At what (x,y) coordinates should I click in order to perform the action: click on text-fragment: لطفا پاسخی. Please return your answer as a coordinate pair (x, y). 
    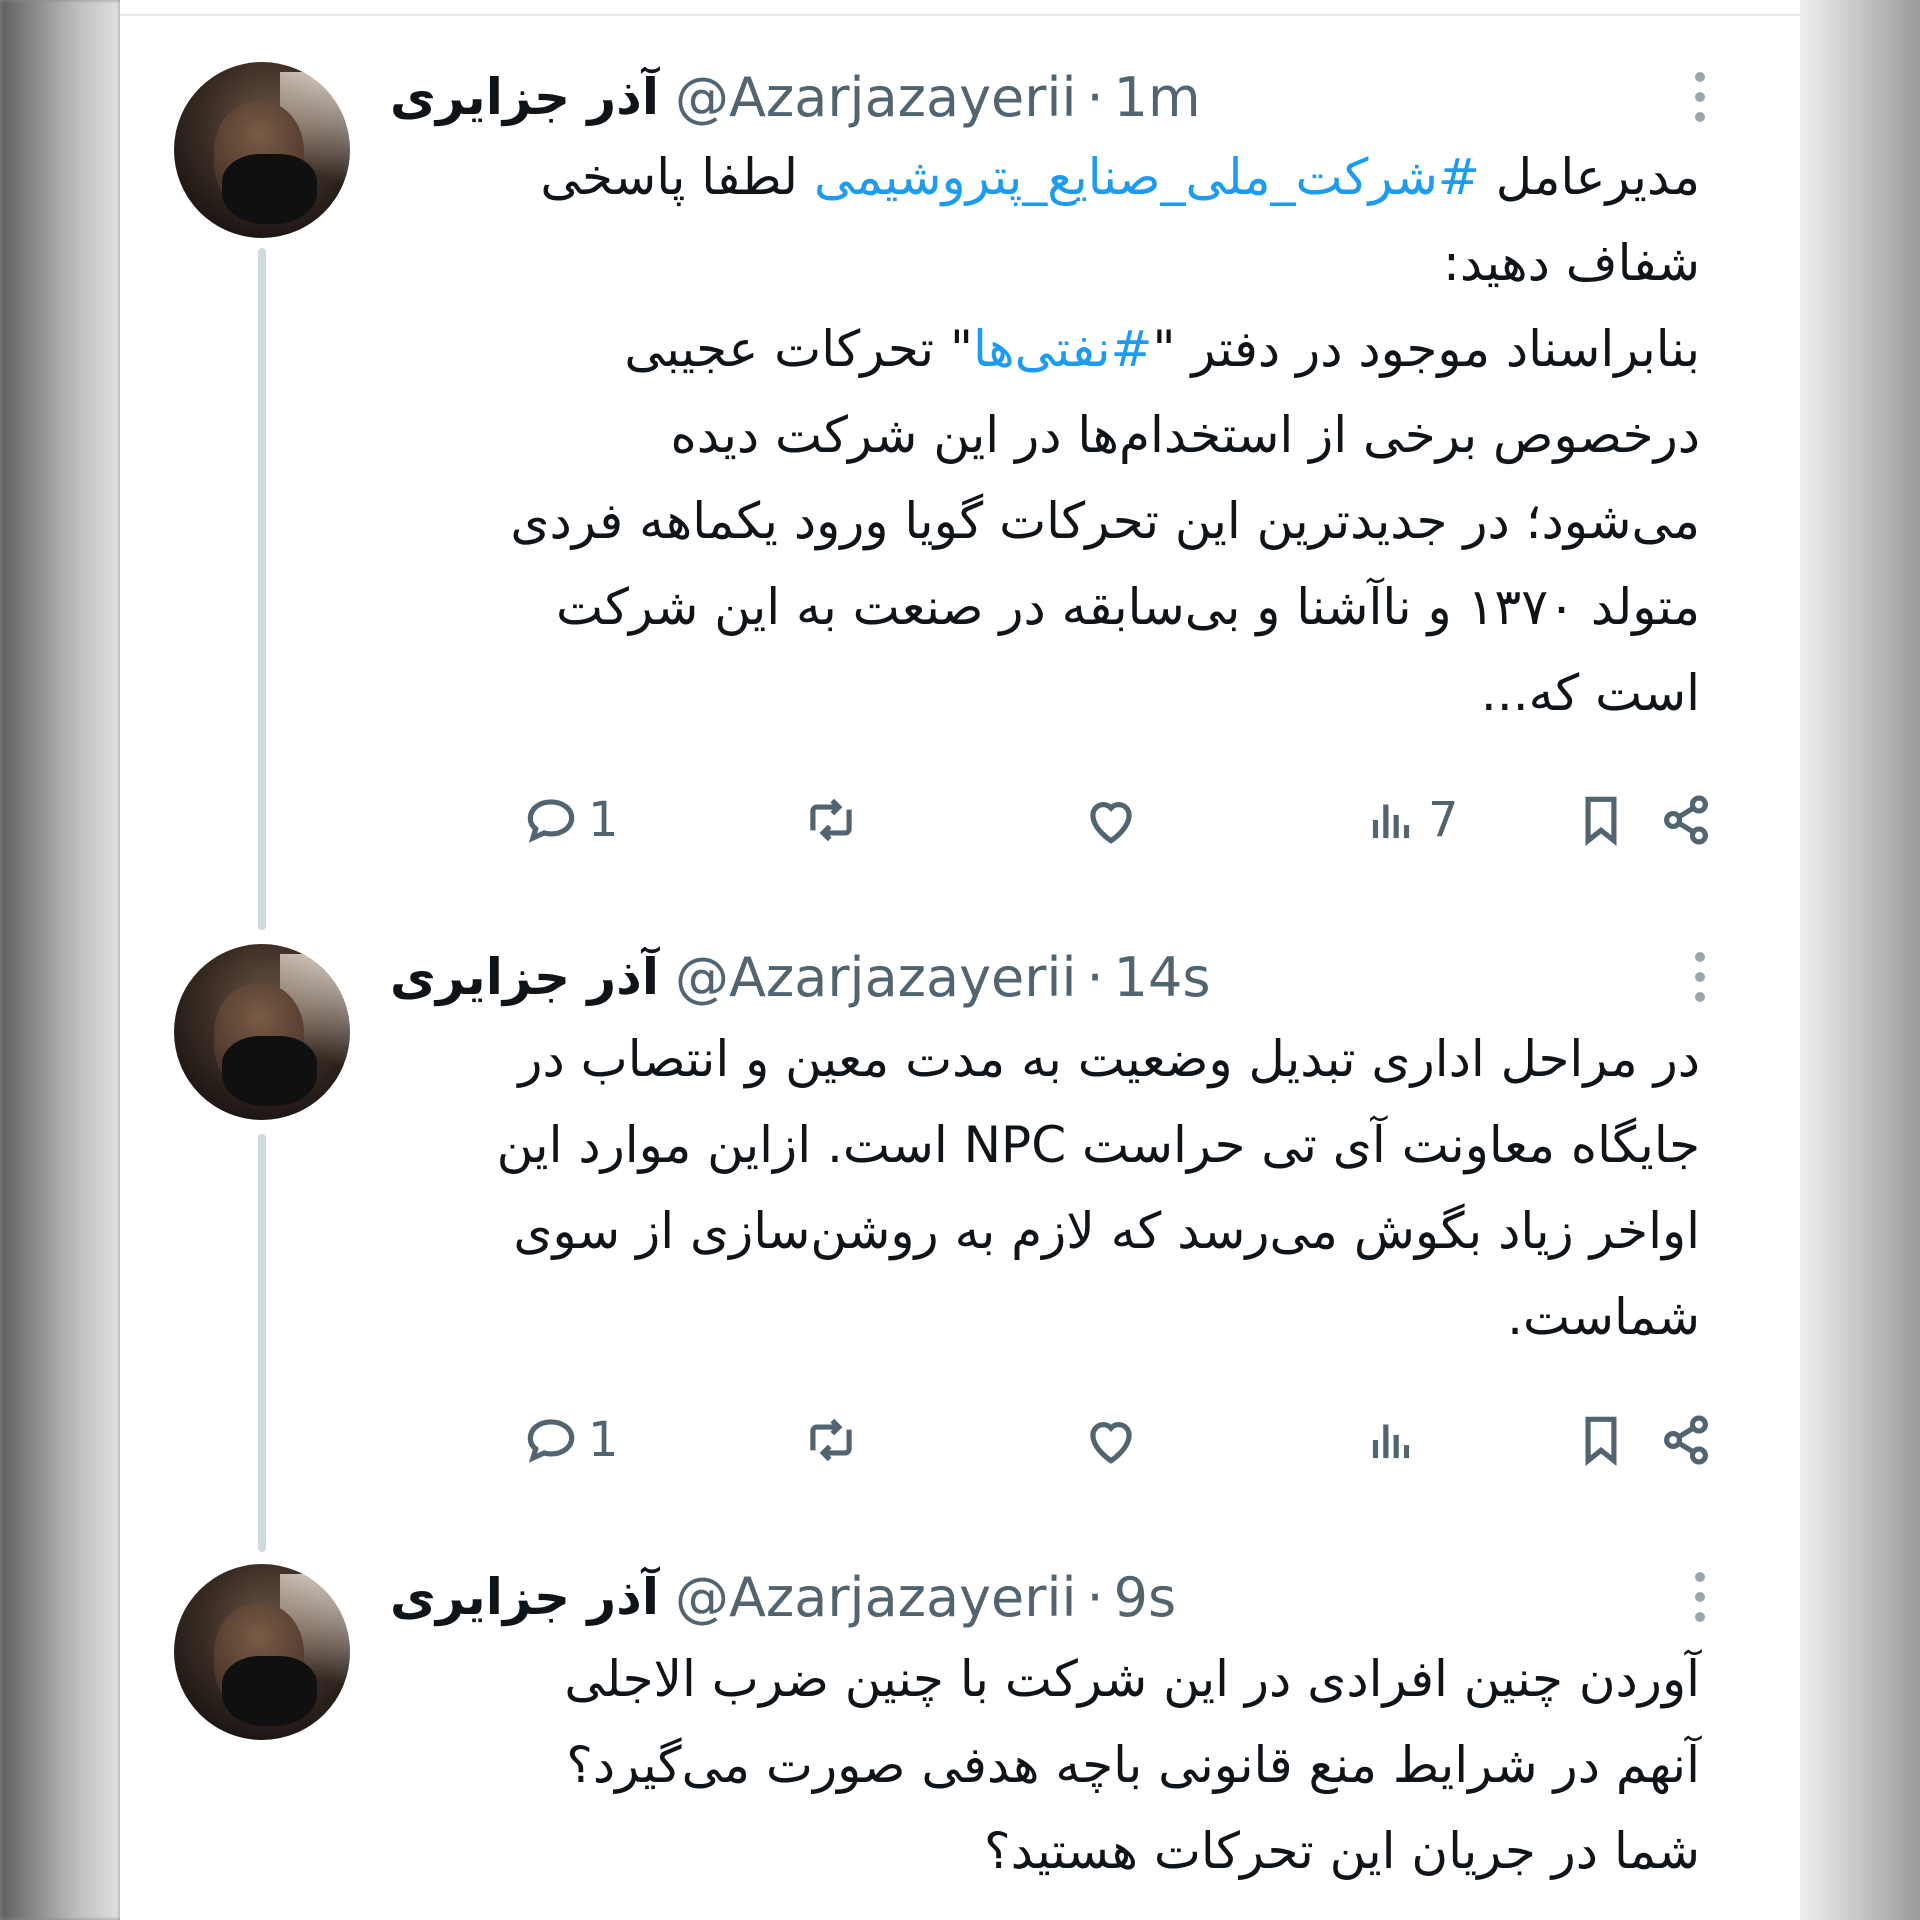
    Looking at the image, I should click on (677, 177).